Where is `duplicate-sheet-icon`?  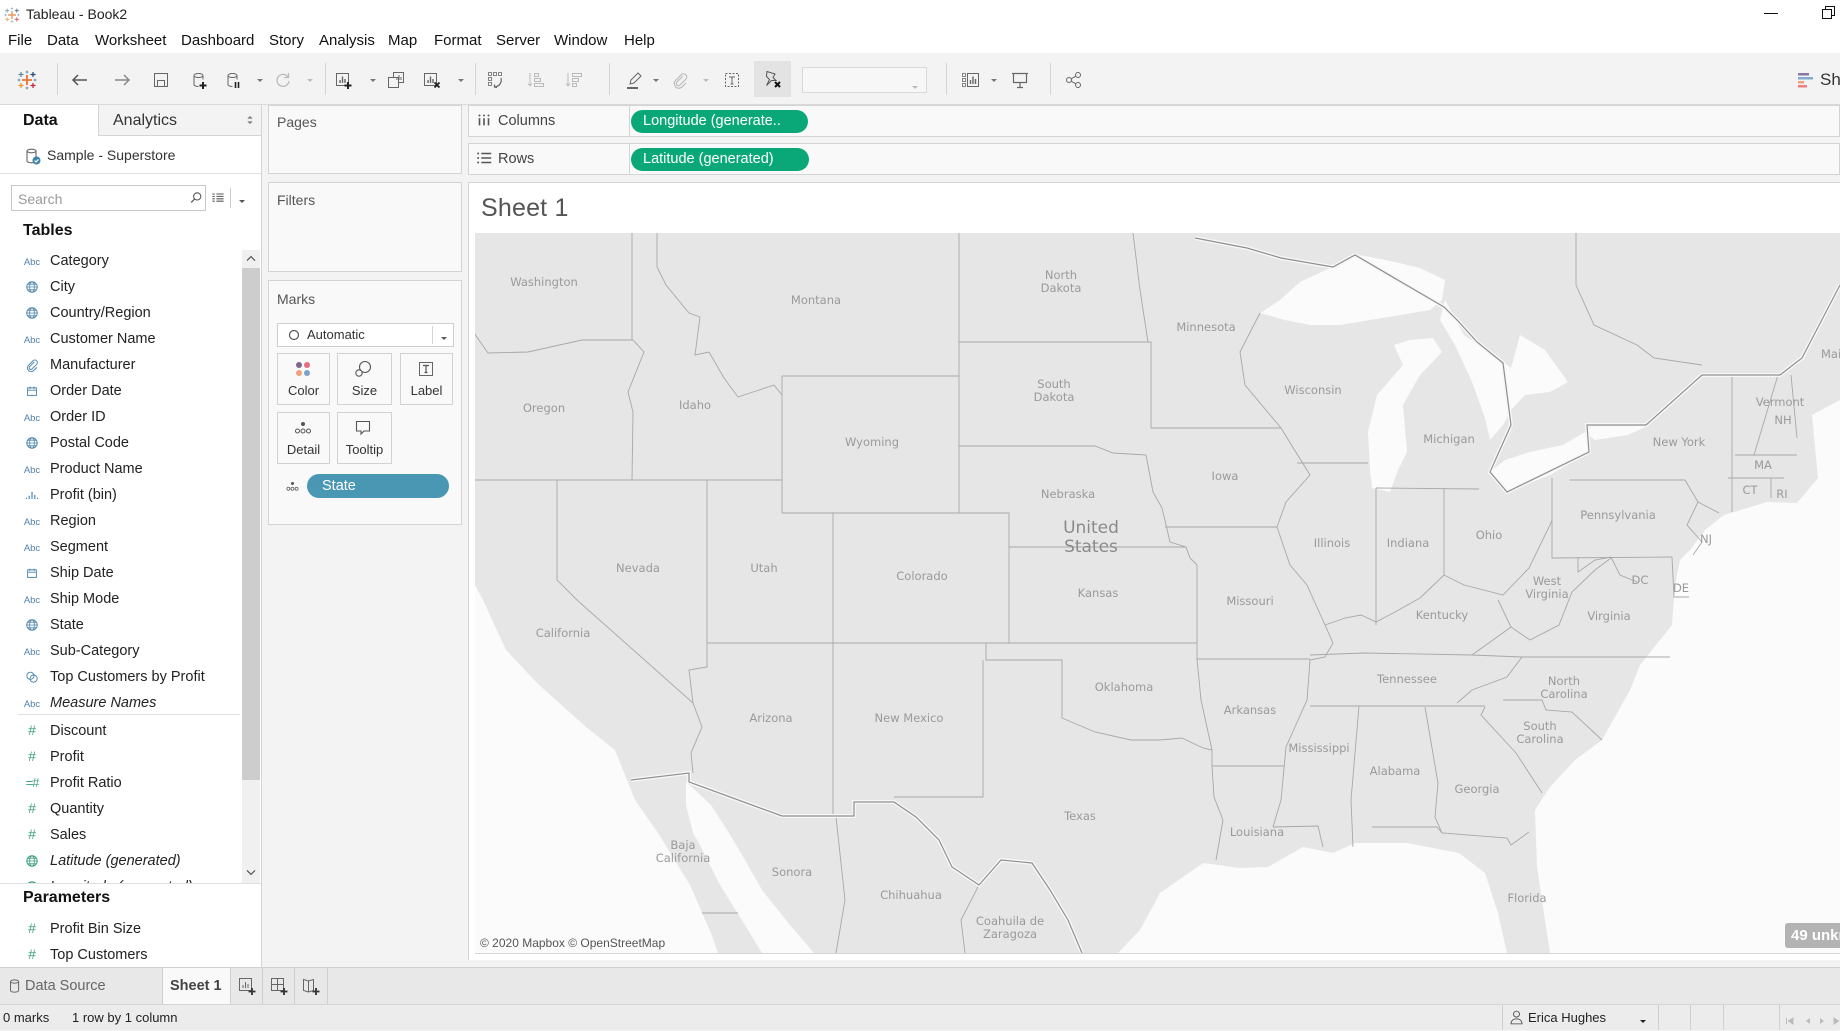
duplicate-sheet-icon is located at coordinates (396, 80).